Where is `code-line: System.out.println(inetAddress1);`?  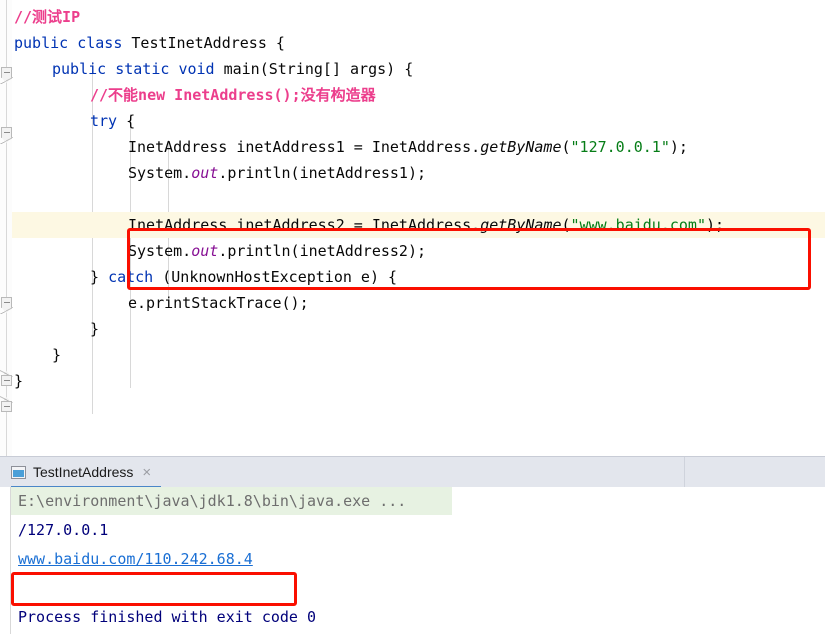
code-line: System.out.println(inetAddress1); is located at coordinates (277, 173).